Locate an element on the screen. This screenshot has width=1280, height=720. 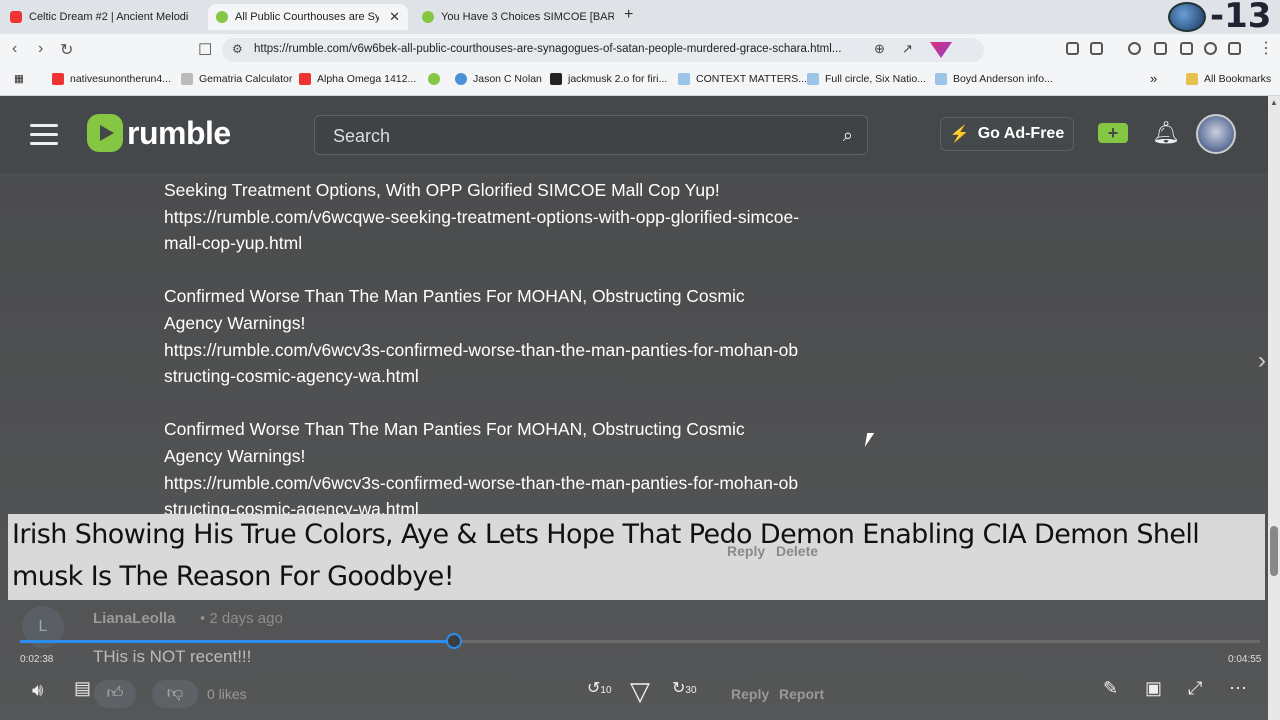
share-icon: ↗ is located at coordinates (907, 49).